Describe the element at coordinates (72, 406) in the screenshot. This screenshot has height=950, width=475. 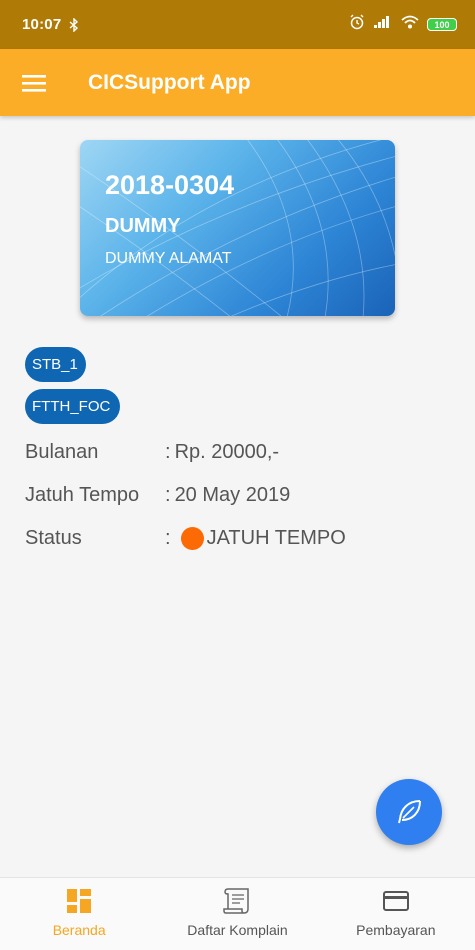
I see `service-chip: FTTH_FOC` at that location.